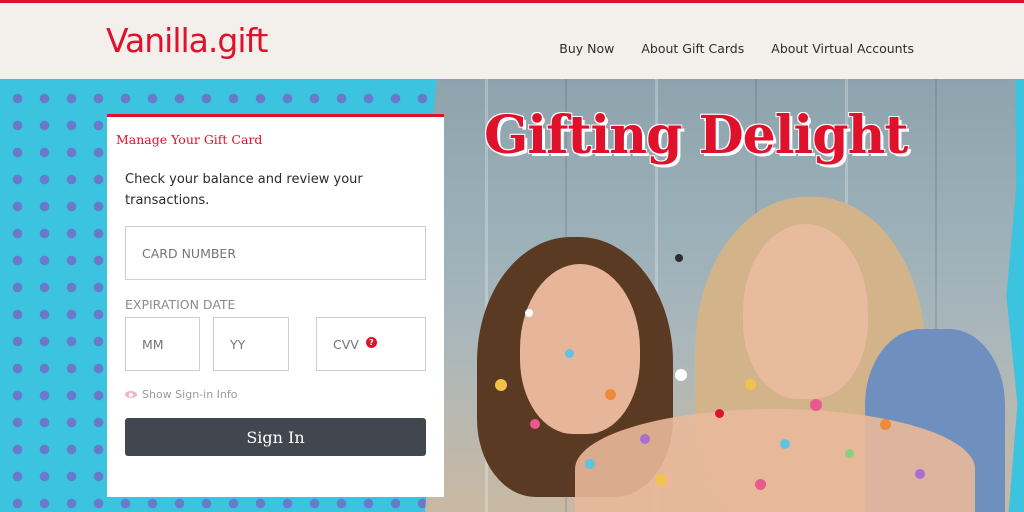 The width and height of the screenshot is (1024, 512). I want to click on card-number-input, so click(275, 253).